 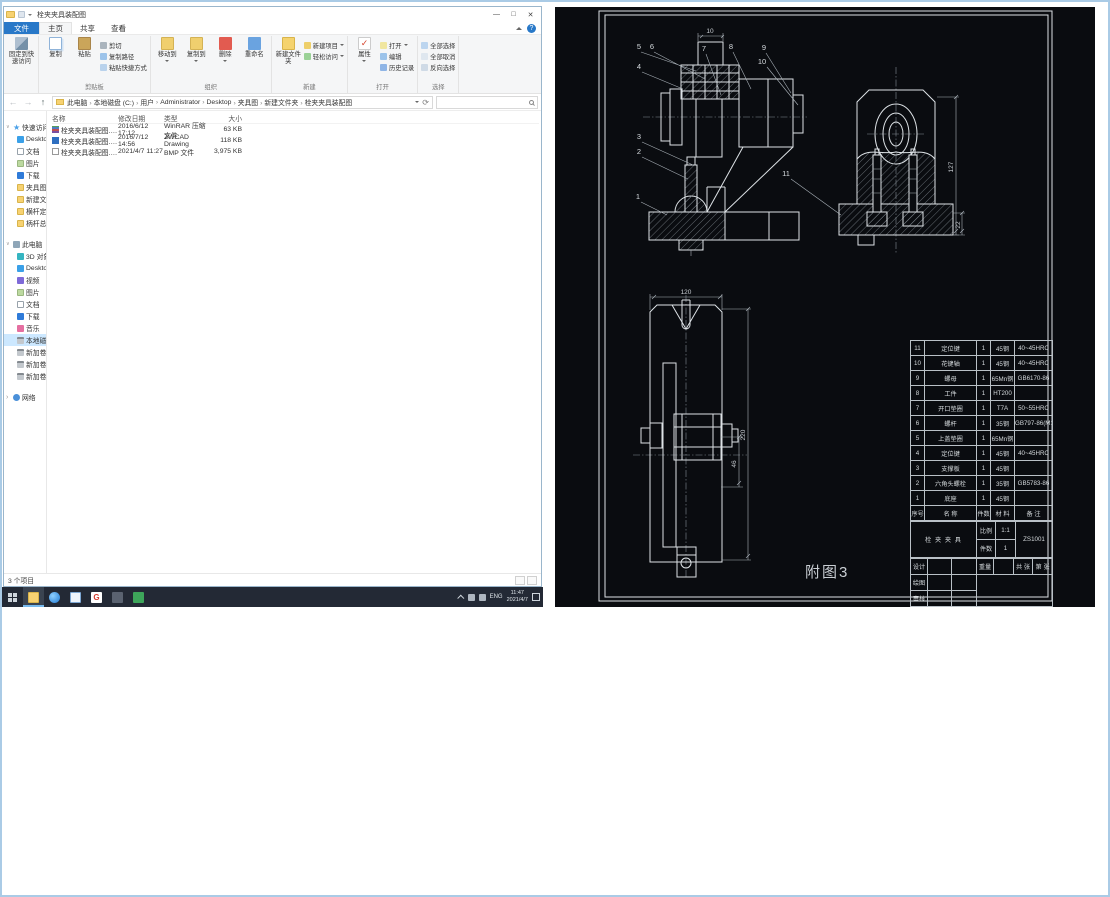 What do you see at coordinates (254, 47) in the screenshot?
I see `rename-button: 重命名` at bounding box center [254, 47].